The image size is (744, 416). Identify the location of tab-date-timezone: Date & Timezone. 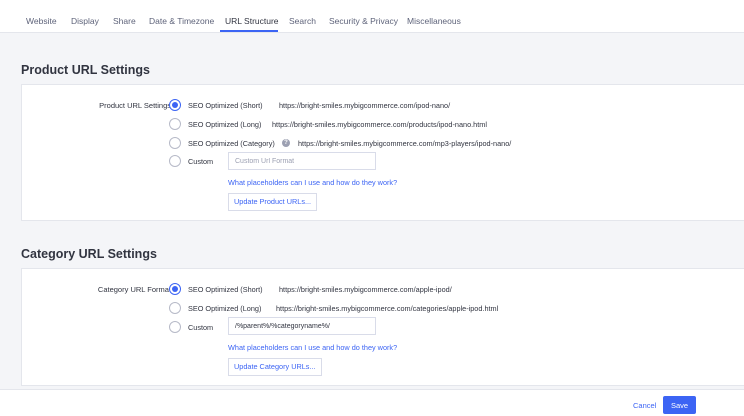
(181, 21).